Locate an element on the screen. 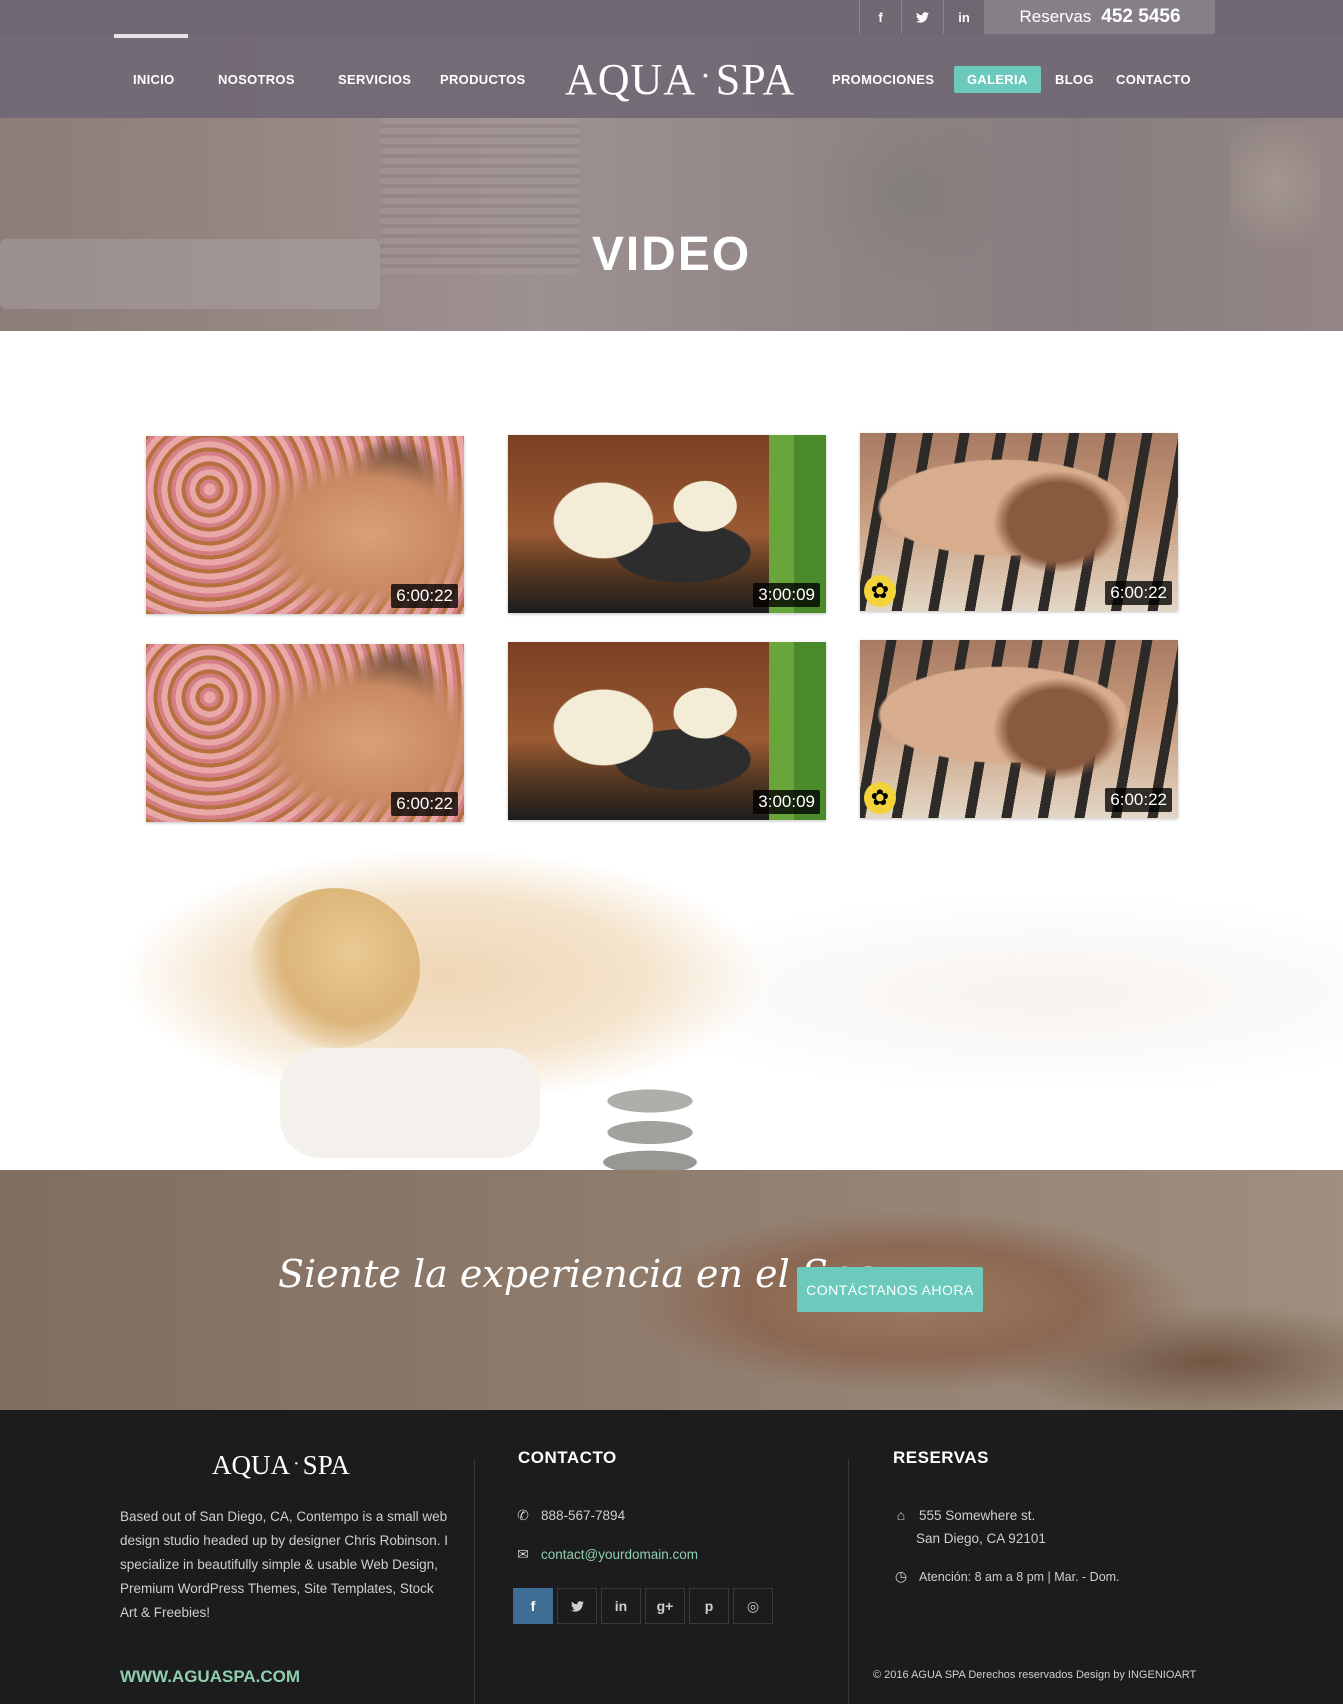 The width and height of the screenshot is (1343, 1704). video-thumb-3: ✿ 6:00:22 is located at coordinates (1019, 522).